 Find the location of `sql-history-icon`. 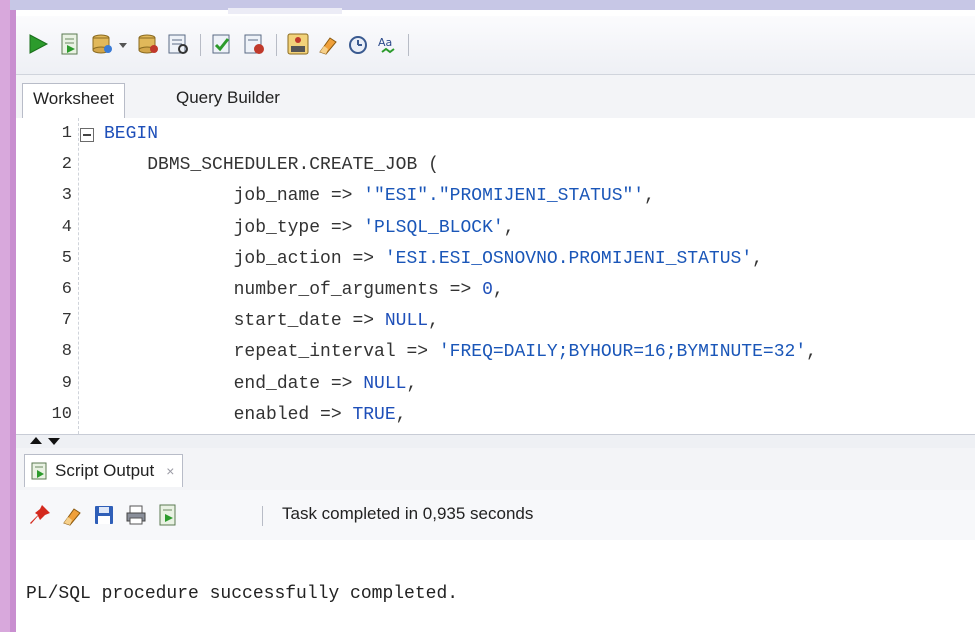

sql-history-icon is located at coordinates (298, 44).